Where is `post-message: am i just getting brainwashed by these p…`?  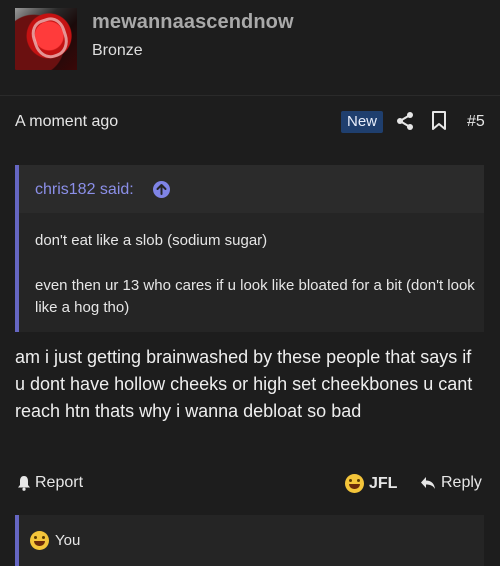 post-message: am i just getting brainwashed by these p… is located at coordinates (244, 384).